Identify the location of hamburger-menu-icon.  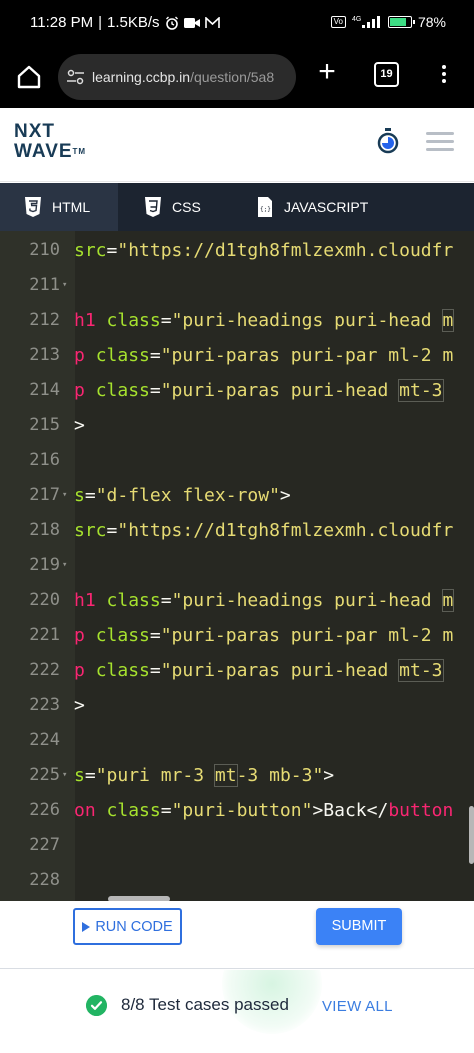
(440, 142).